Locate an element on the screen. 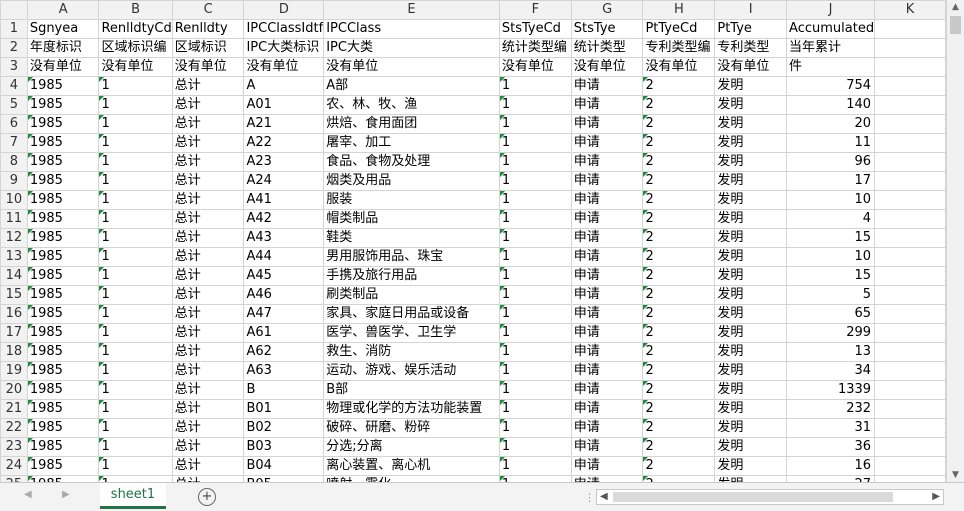 Image resolution: width=964 pixels, height=511 pixels. cell: 家具、家庭日用品或设备 is located at coordinates (411, 314).